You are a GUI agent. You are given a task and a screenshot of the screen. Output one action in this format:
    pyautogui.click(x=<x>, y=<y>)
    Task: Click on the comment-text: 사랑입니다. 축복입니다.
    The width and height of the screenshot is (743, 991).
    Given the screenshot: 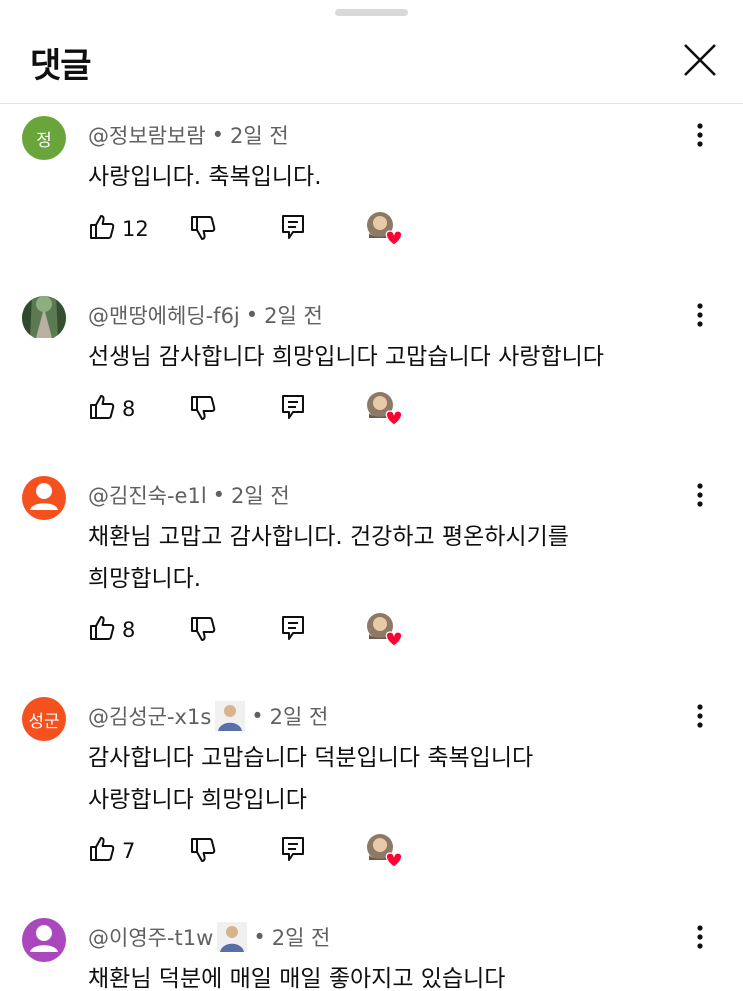 What is the action you would take?
    pyautogui.click(x=205, y=177)
    